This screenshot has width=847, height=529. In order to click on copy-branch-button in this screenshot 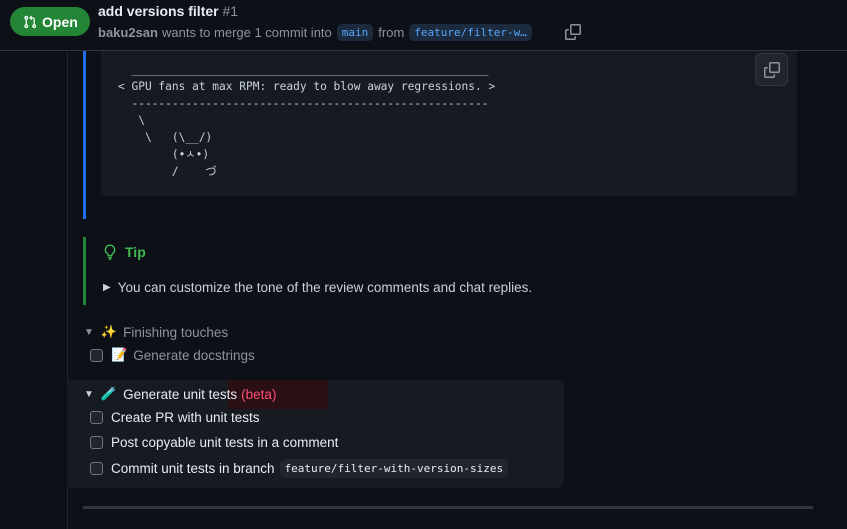, I will do `click(573, 32)`.